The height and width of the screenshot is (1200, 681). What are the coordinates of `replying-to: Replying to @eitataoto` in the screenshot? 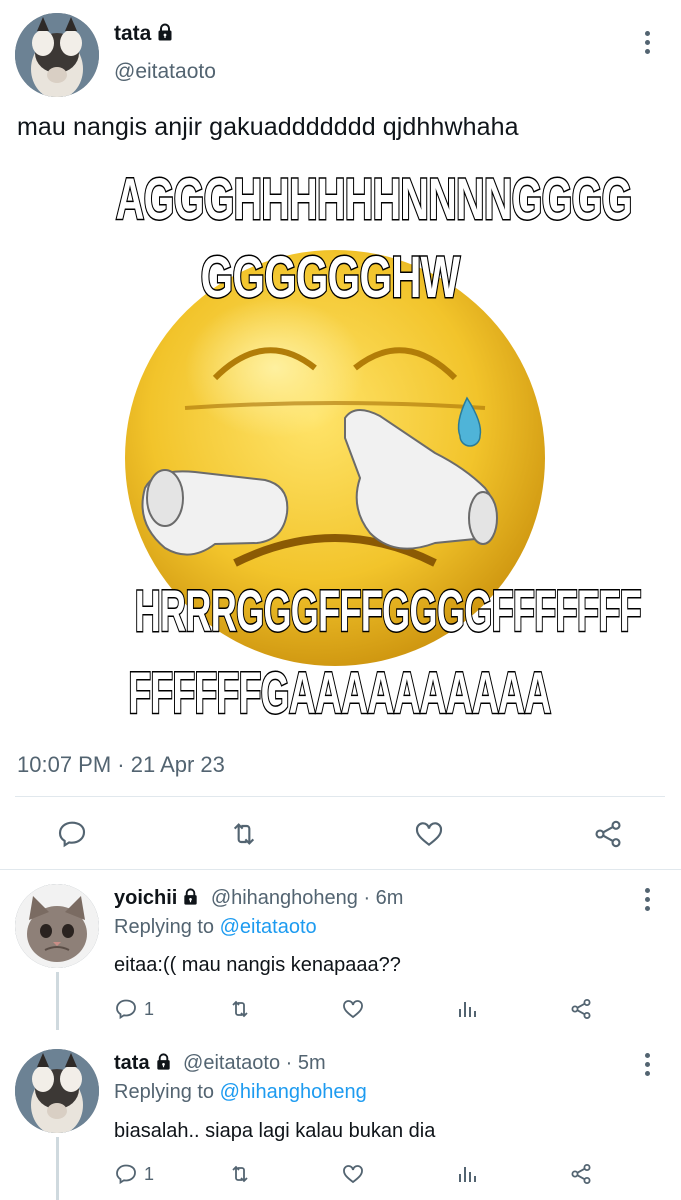 It's located at (215, 927).